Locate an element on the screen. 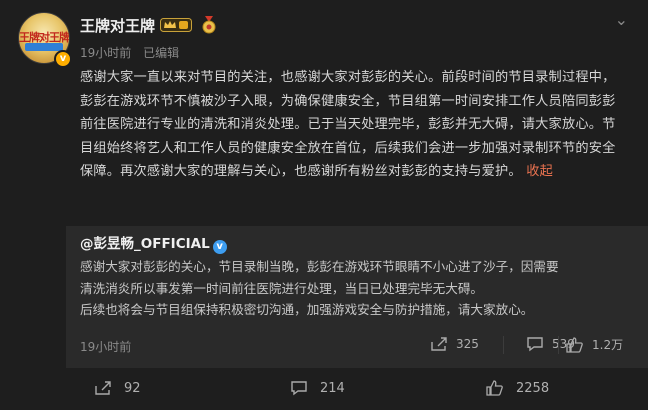 The width and height of the screenshot is (648, 410). comment-count: 214 is located at coordinates (332, 388).